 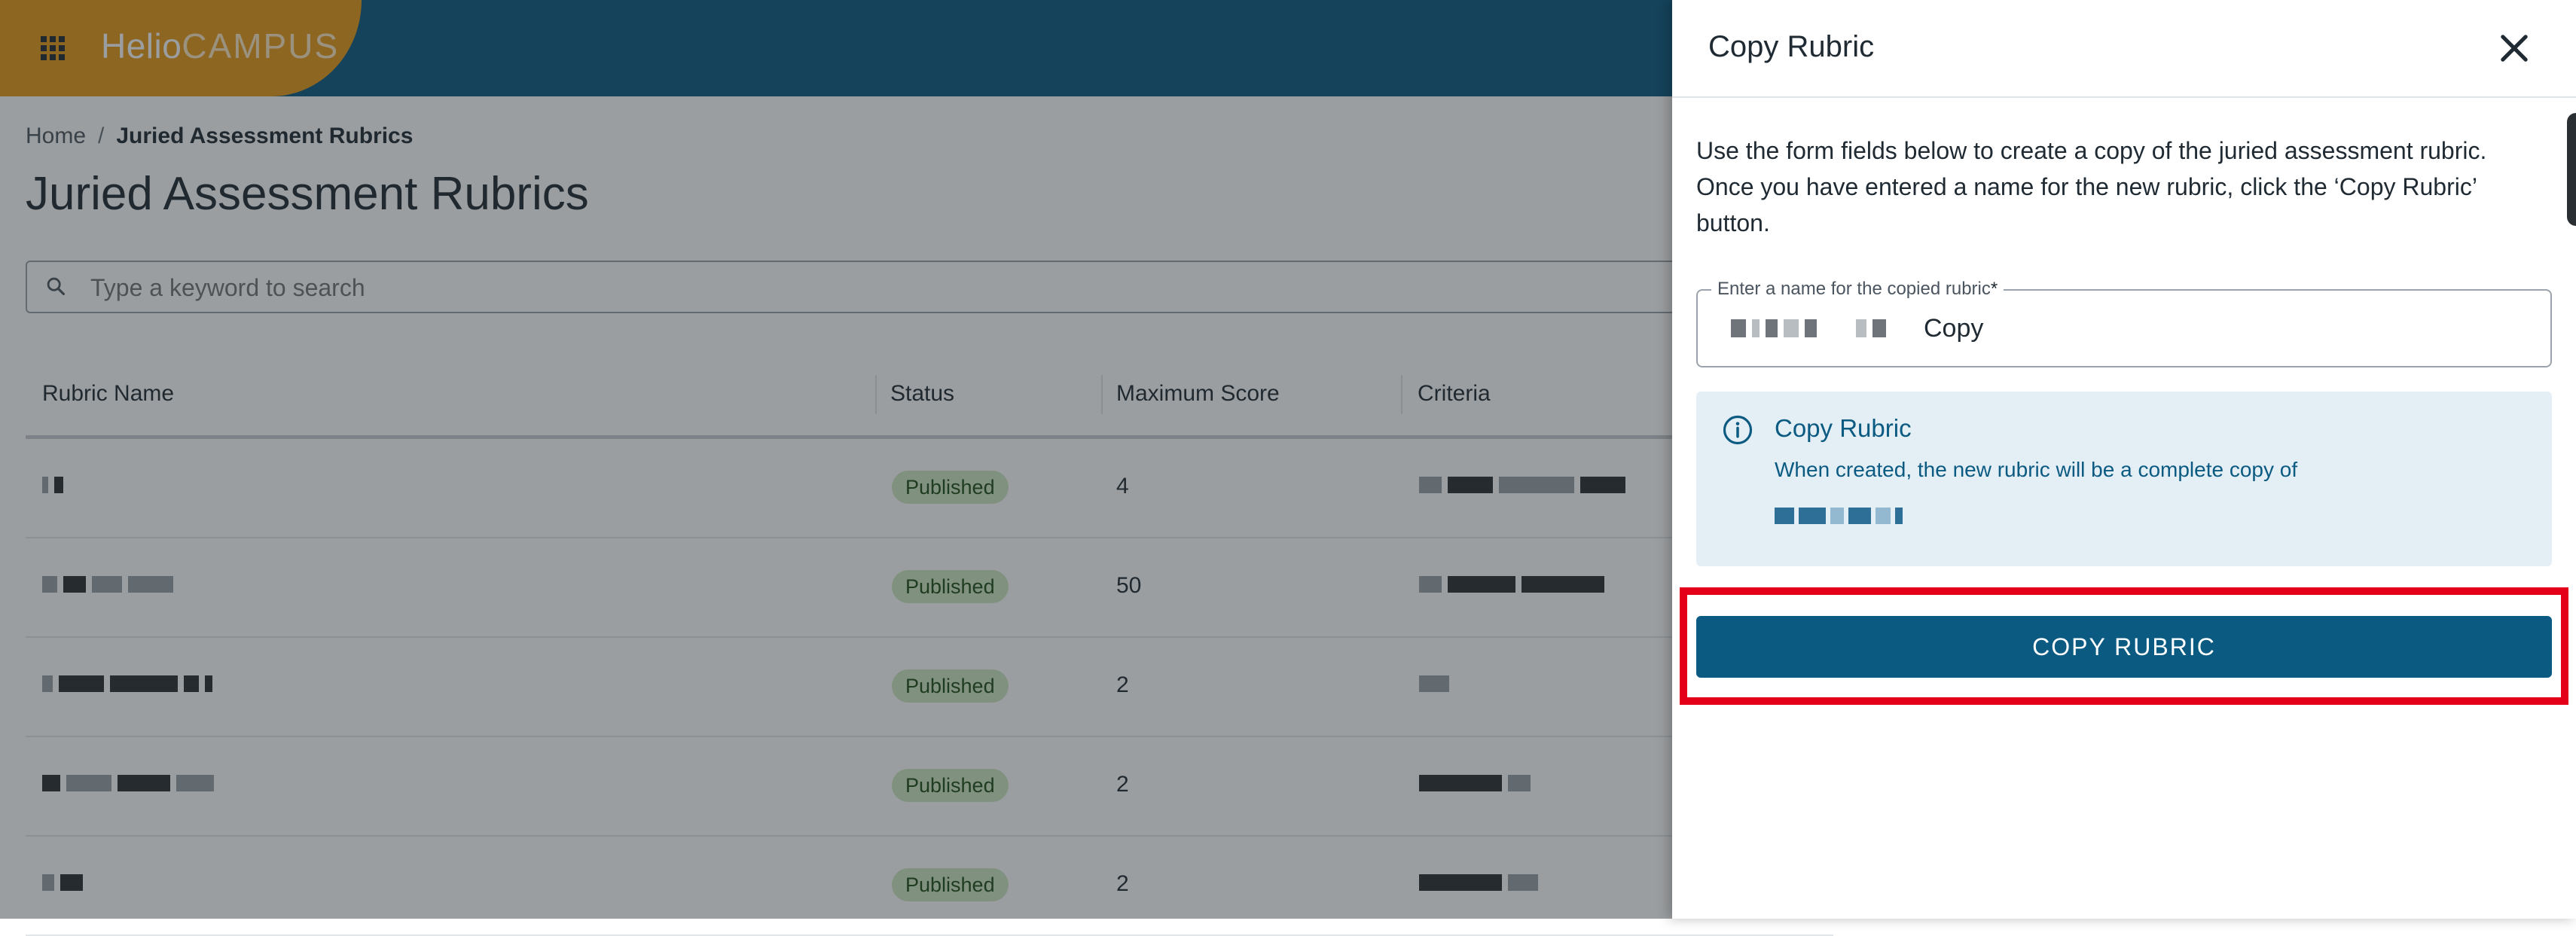 What do you see at coordinates (1792, 46) in the screenshot?
I see `drawer-title: Copy Rubric` at bounding box center [1792, 46].